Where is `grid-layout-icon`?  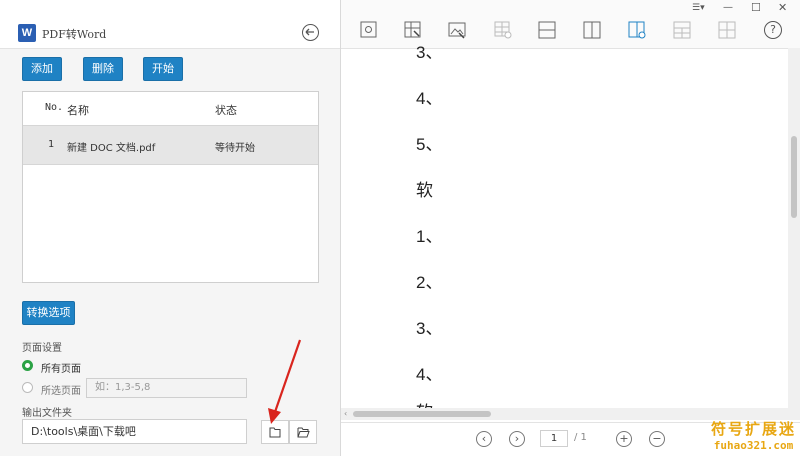 grid-layout-icon is located at coordinates (682, 30).